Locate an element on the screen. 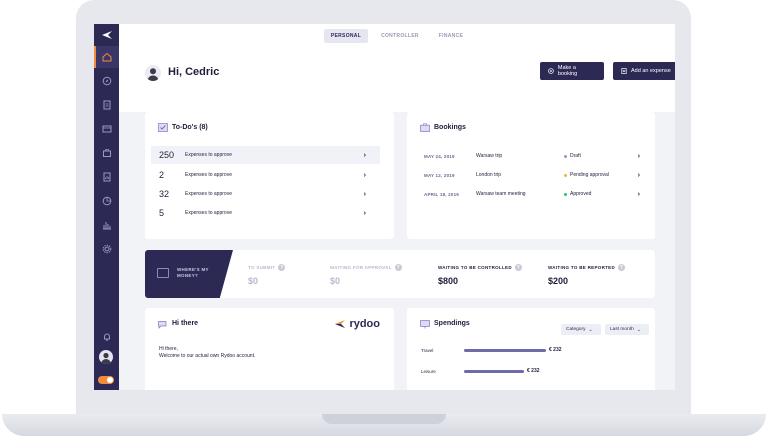  todo-row: 5 Expenses to approve › is located at coordinates (265, 213).